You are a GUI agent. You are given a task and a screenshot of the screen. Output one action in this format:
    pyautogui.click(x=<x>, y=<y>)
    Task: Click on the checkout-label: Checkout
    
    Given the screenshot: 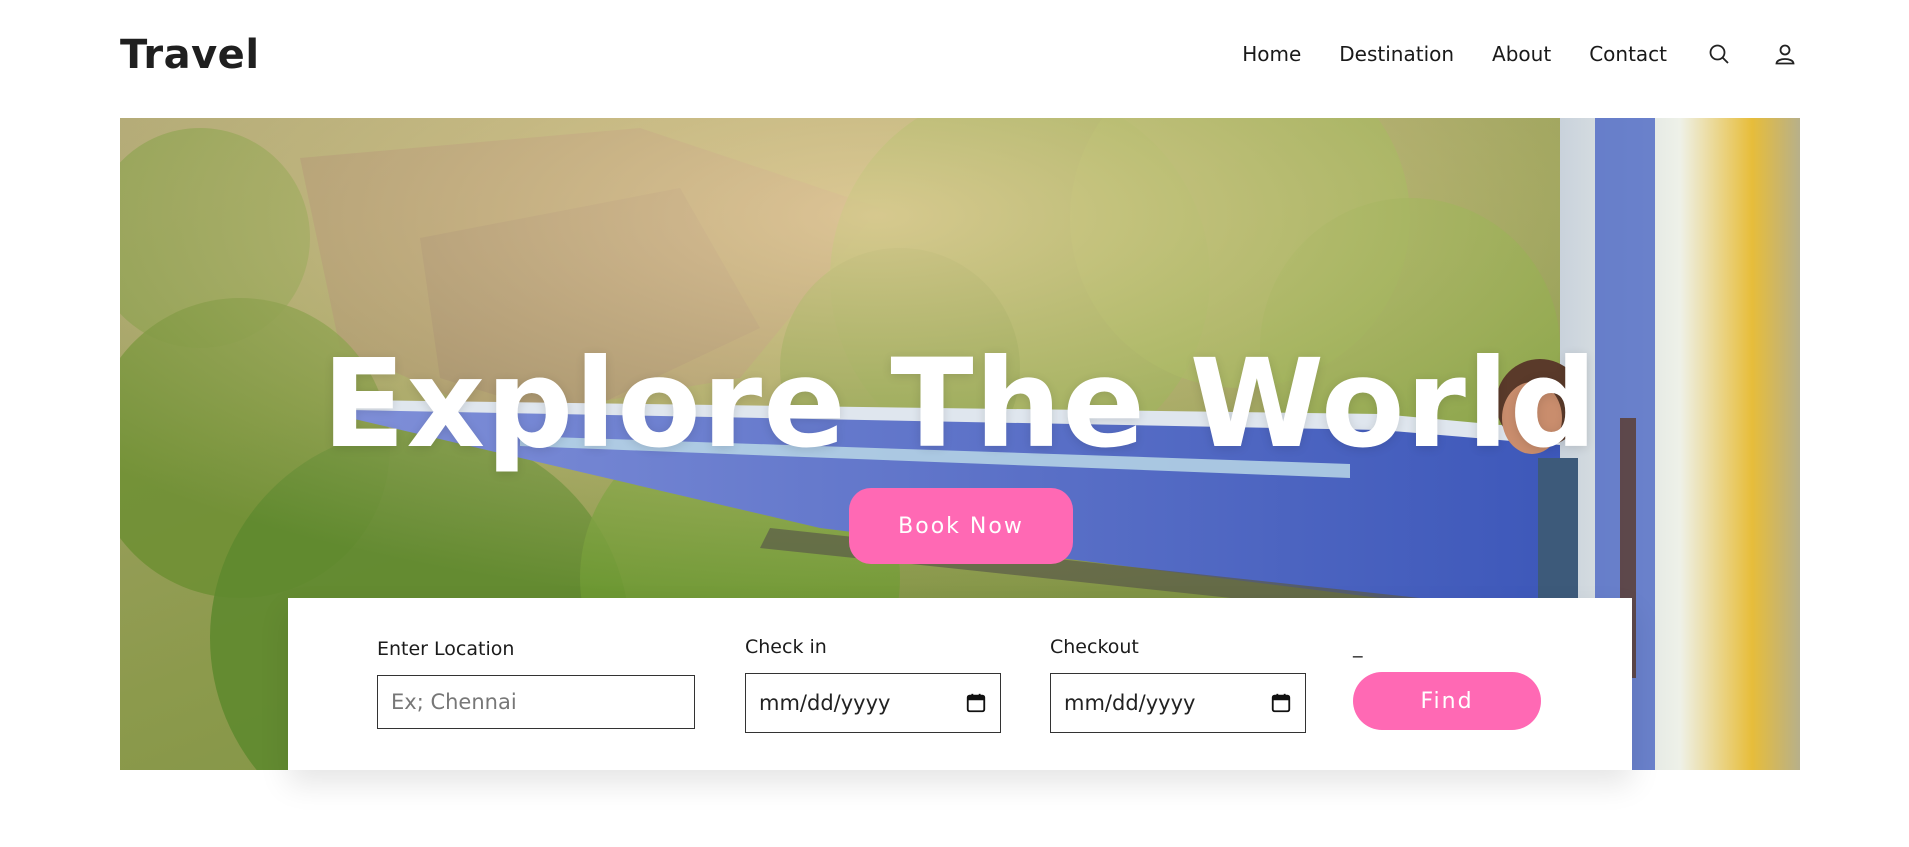 What is the action you would take?
    pyautogui.click(x=1094, y=647)
    